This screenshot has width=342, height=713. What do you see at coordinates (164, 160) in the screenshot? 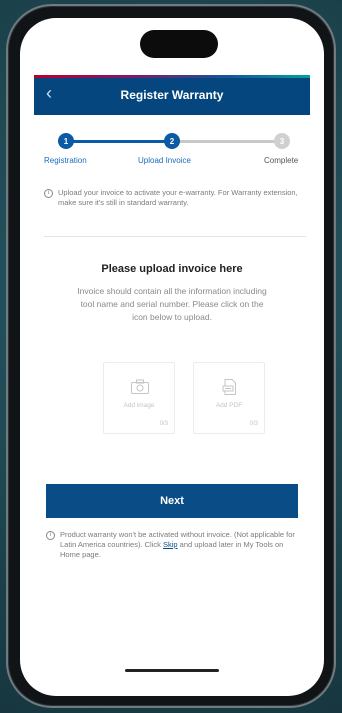
I see `step-2-label: Upload Invoice` at bounding box center [164, 160].